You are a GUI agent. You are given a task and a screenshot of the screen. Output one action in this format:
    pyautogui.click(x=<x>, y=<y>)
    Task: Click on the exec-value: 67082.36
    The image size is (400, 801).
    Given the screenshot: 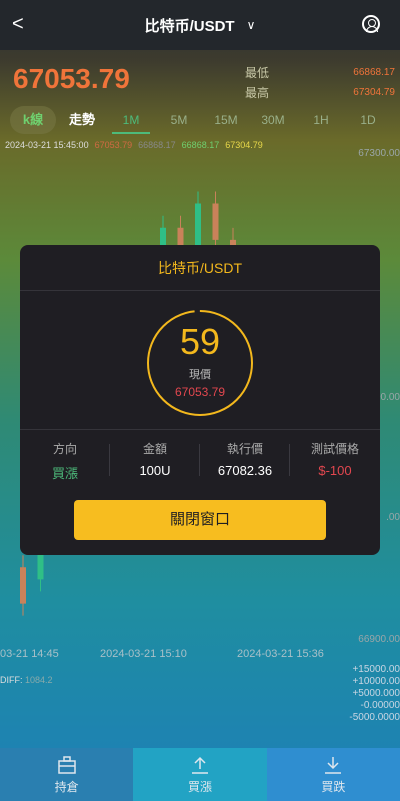 What is the action you would take?
    pyautogui.click(x=245, y=470)
    